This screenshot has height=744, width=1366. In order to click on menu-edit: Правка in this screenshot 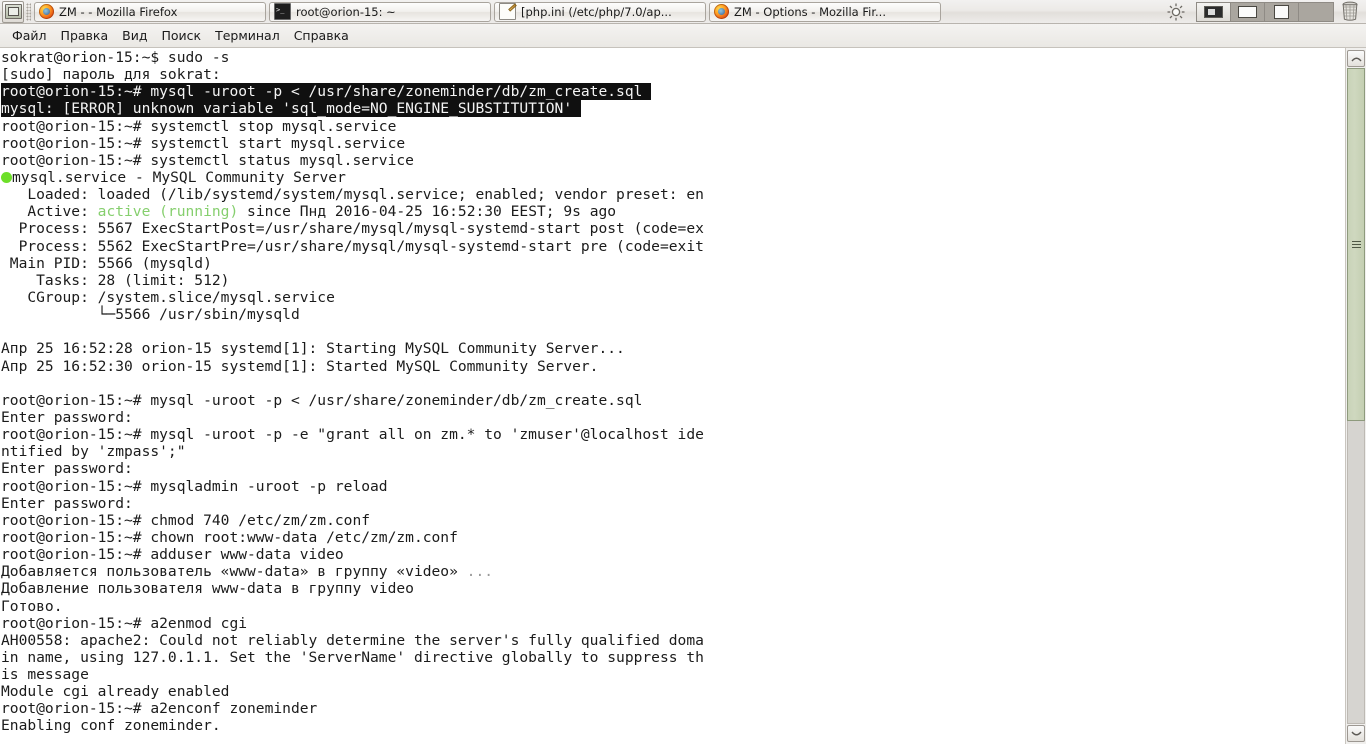, I will do `click(85, 35)`.